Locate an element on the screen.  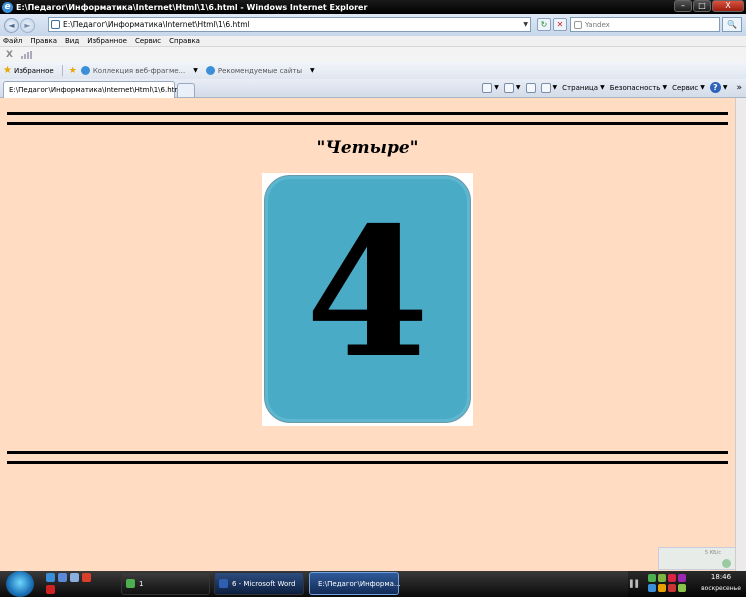
app-quicklaunch-icon is located at coordinates (86, 577).